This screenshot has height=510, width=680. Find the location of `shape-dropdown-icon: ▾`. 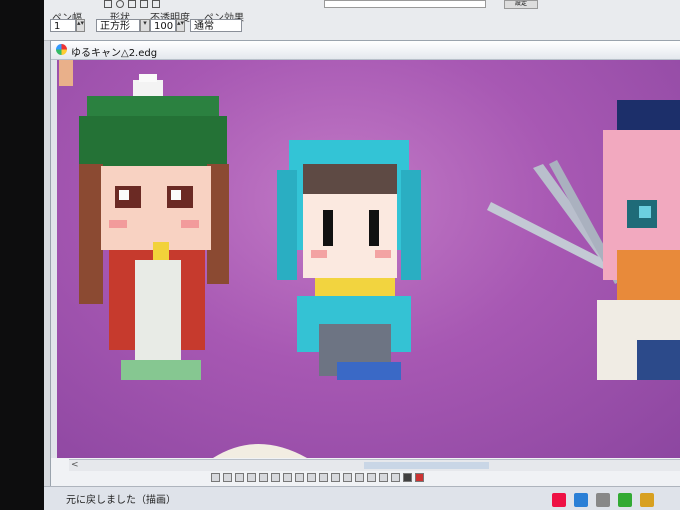

shape-dropdown-icon: ▾ is located at coordinates (145, 25).